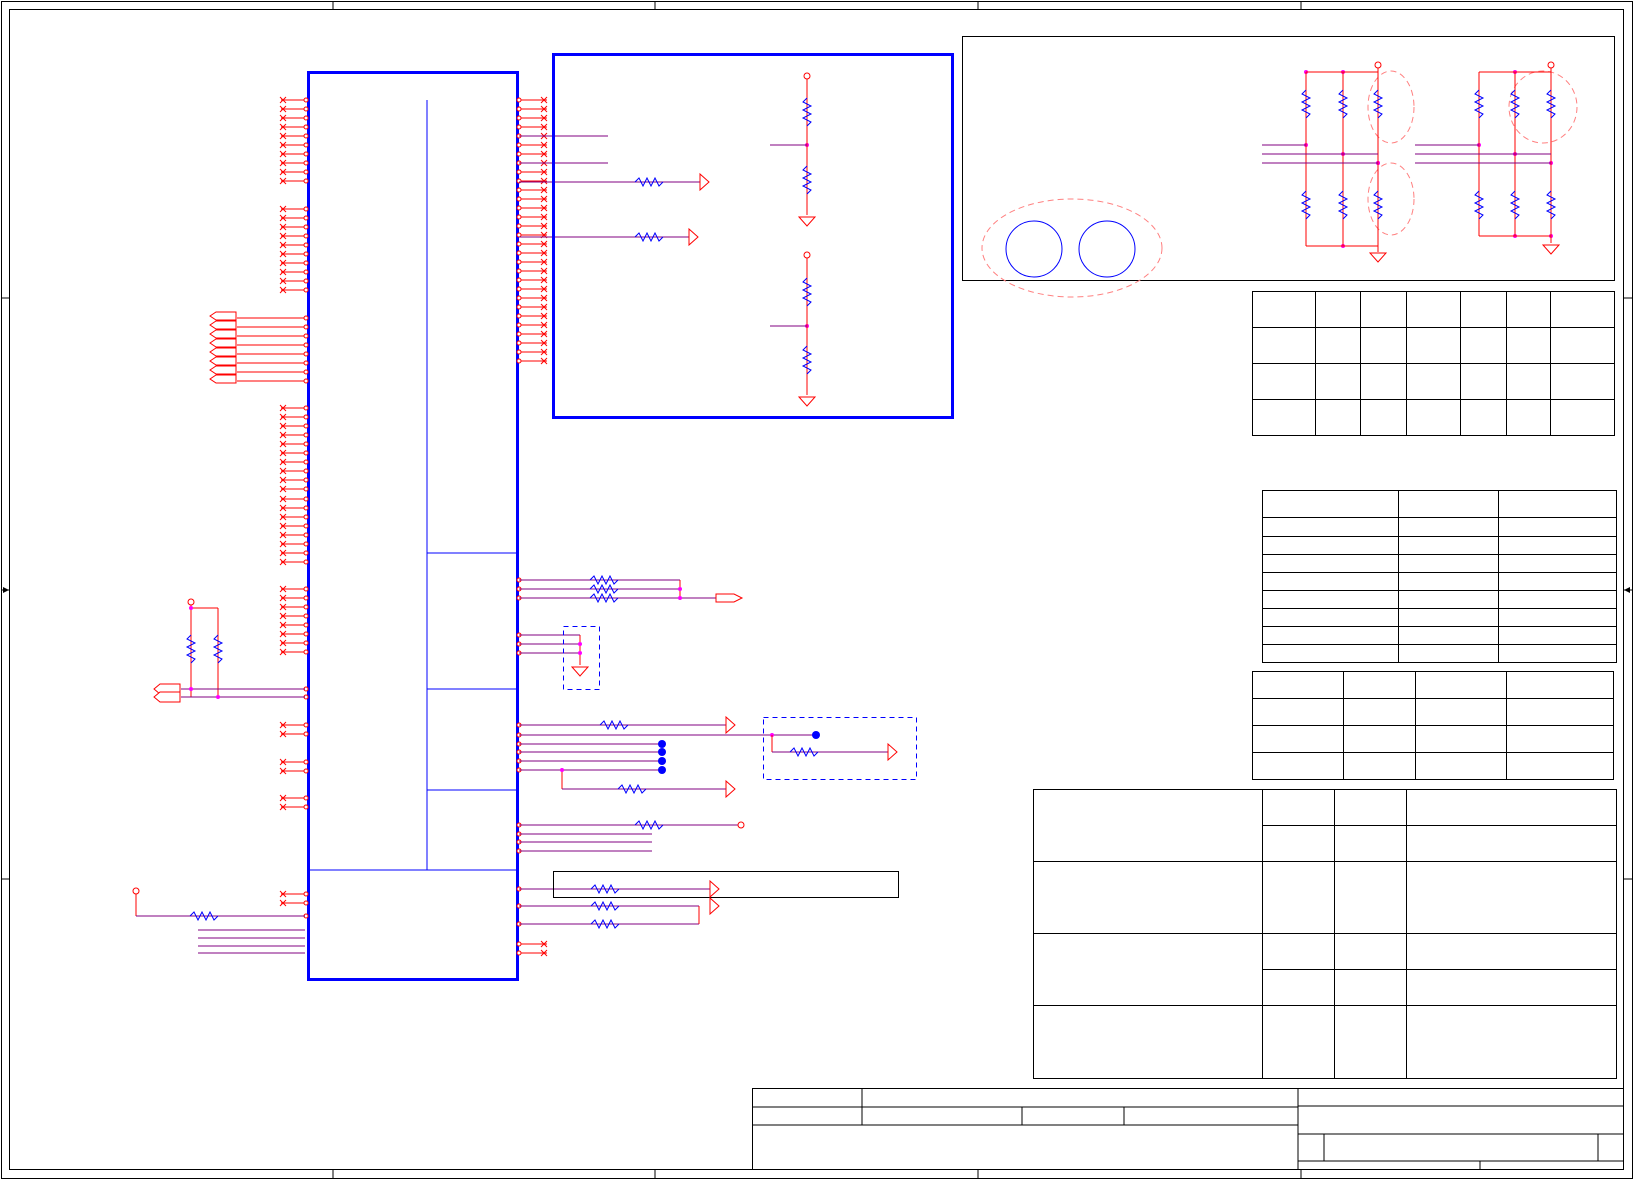  Describe the element at coordinates (667, 530) in the screenshot. I see `right-signal-nets` at that location.